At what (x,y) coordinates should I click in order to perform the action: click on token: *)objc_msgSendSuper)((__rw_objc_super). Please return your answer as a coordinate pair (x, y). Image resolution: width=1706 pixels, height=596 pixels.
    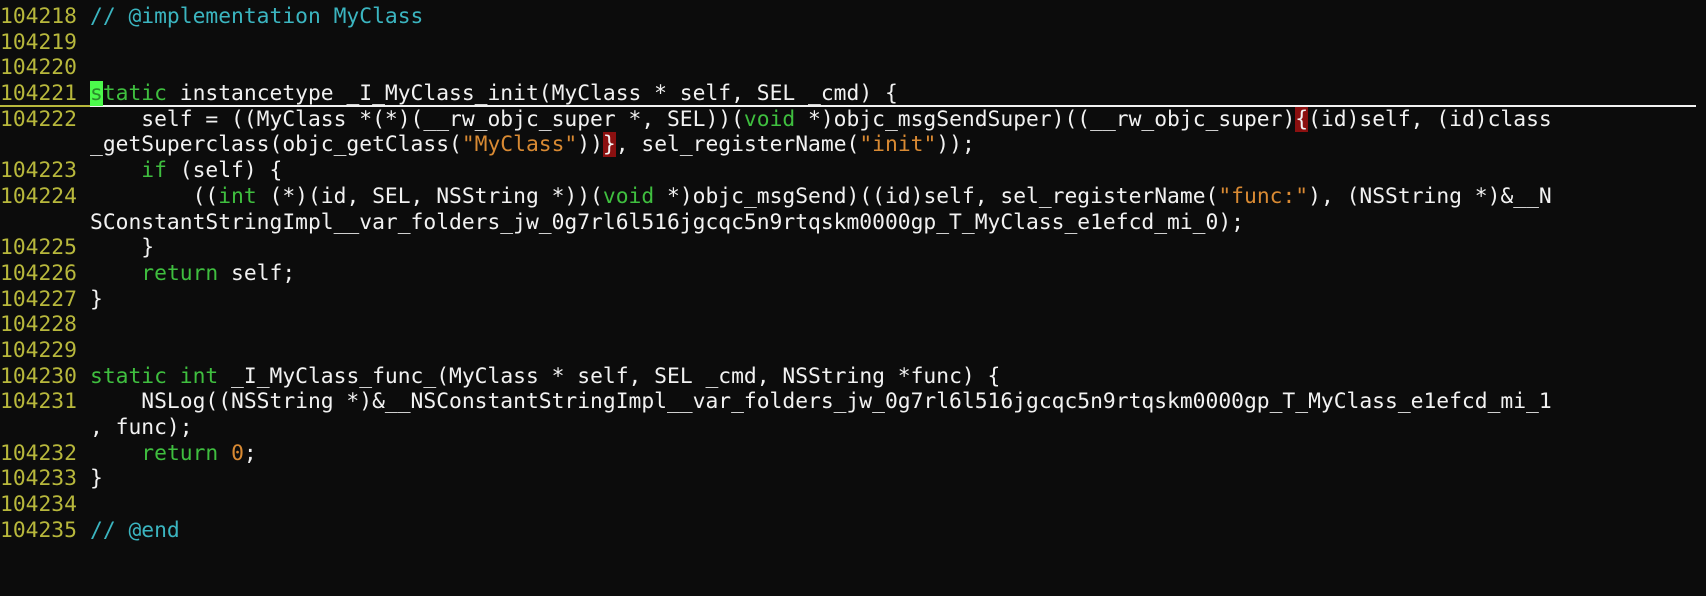
    Looking at the image, I should click on (1045, 119).